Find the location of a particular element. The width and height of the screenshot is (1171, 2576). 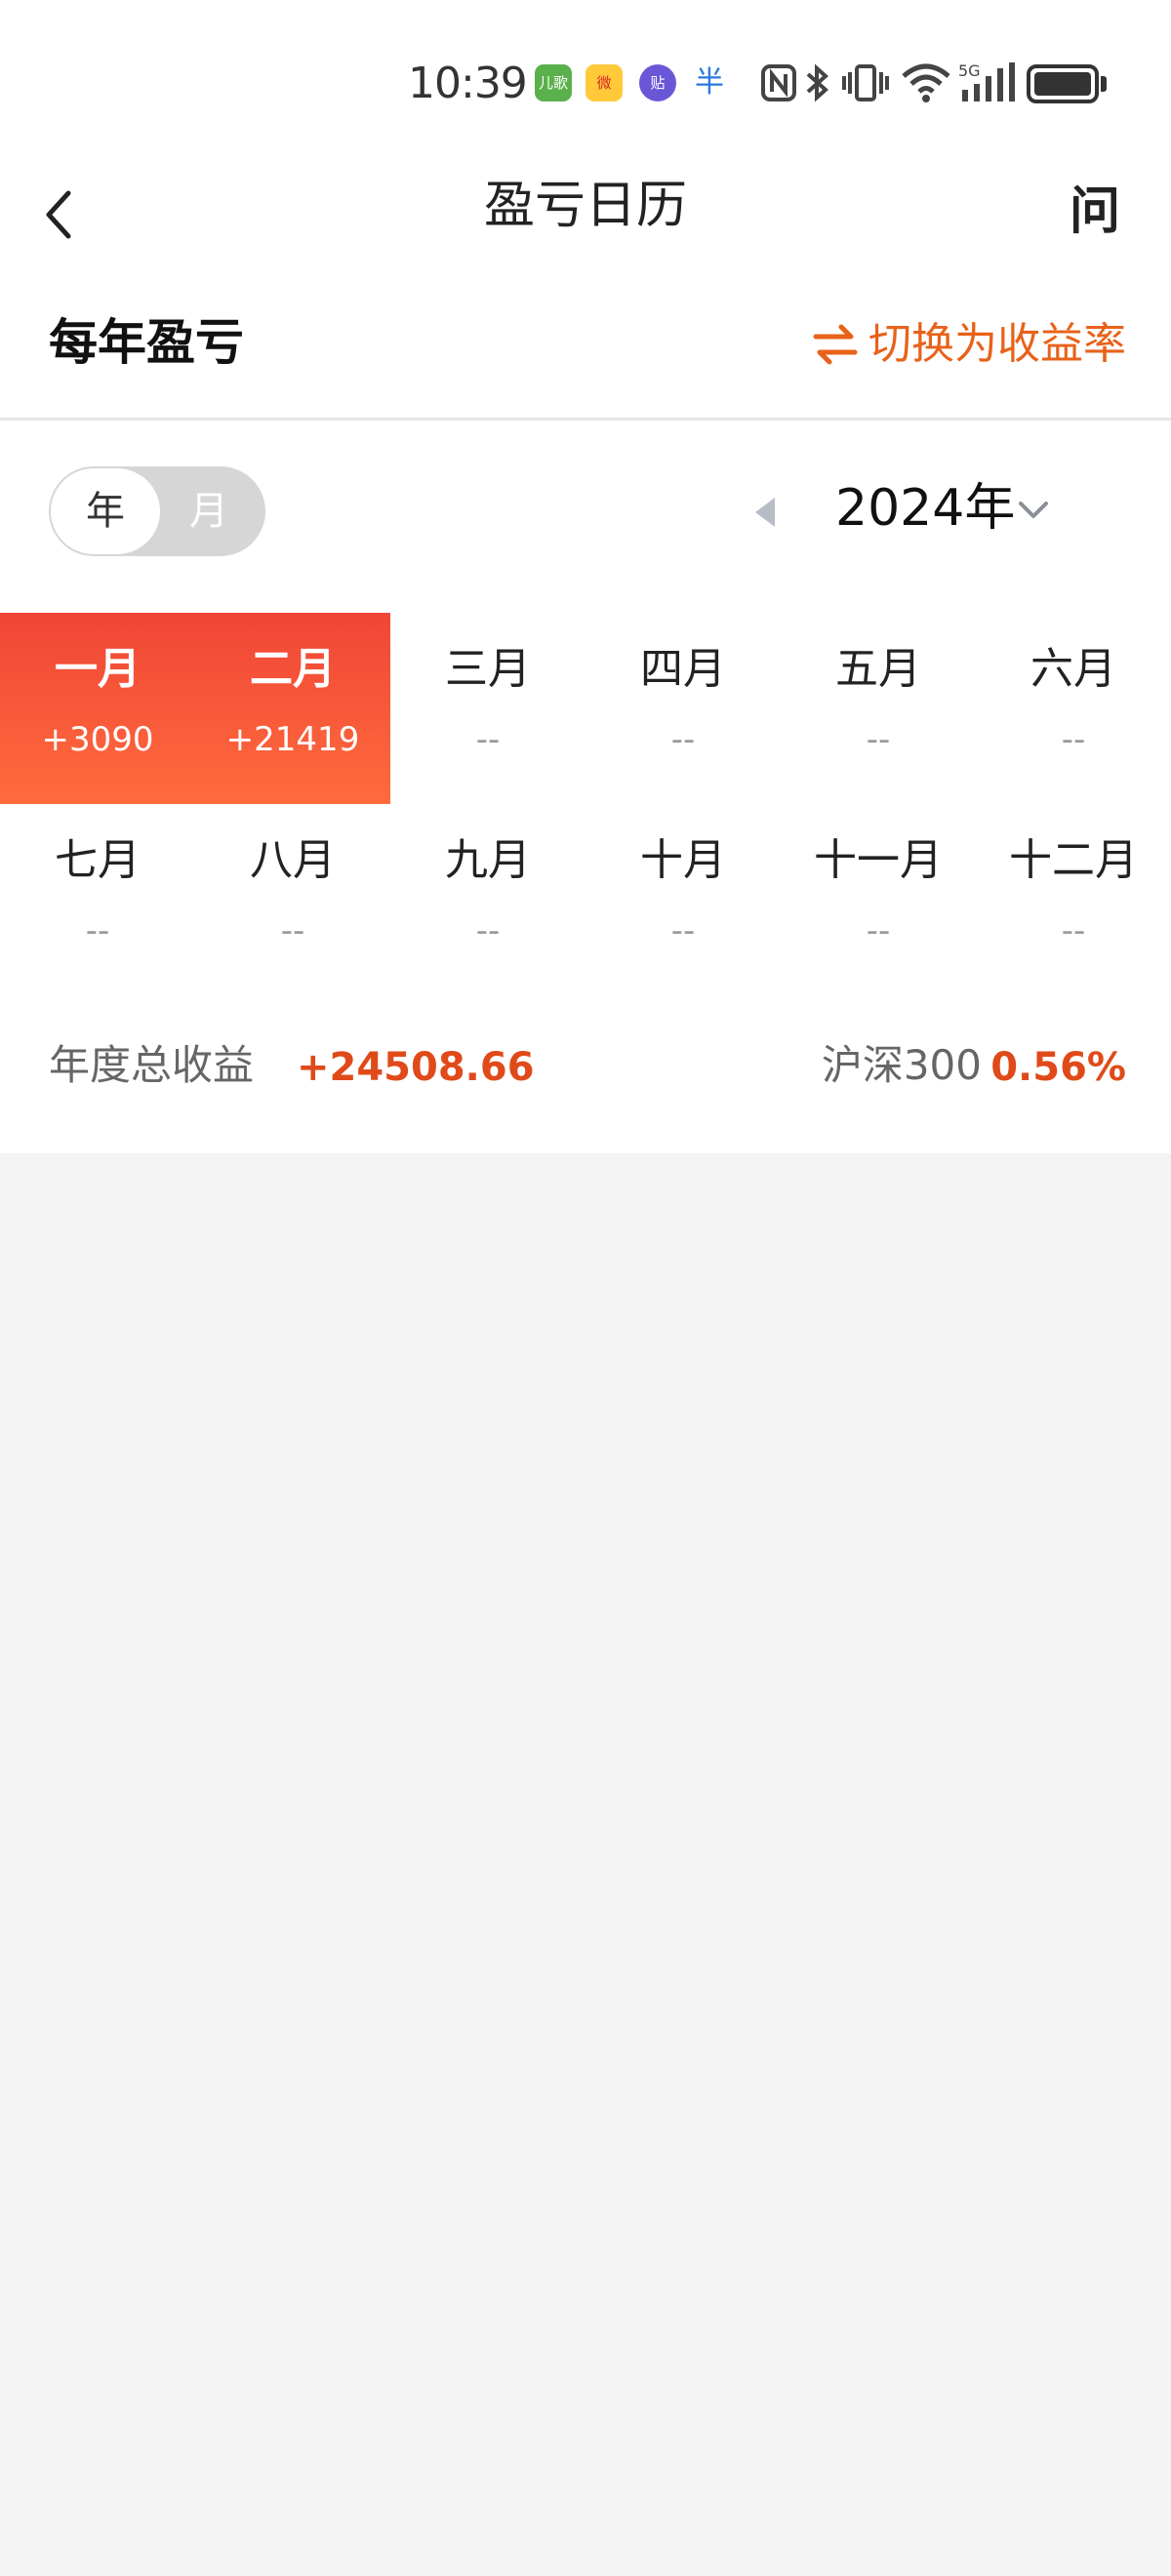

month-name: 三月 is located at coordinates (488, 669).